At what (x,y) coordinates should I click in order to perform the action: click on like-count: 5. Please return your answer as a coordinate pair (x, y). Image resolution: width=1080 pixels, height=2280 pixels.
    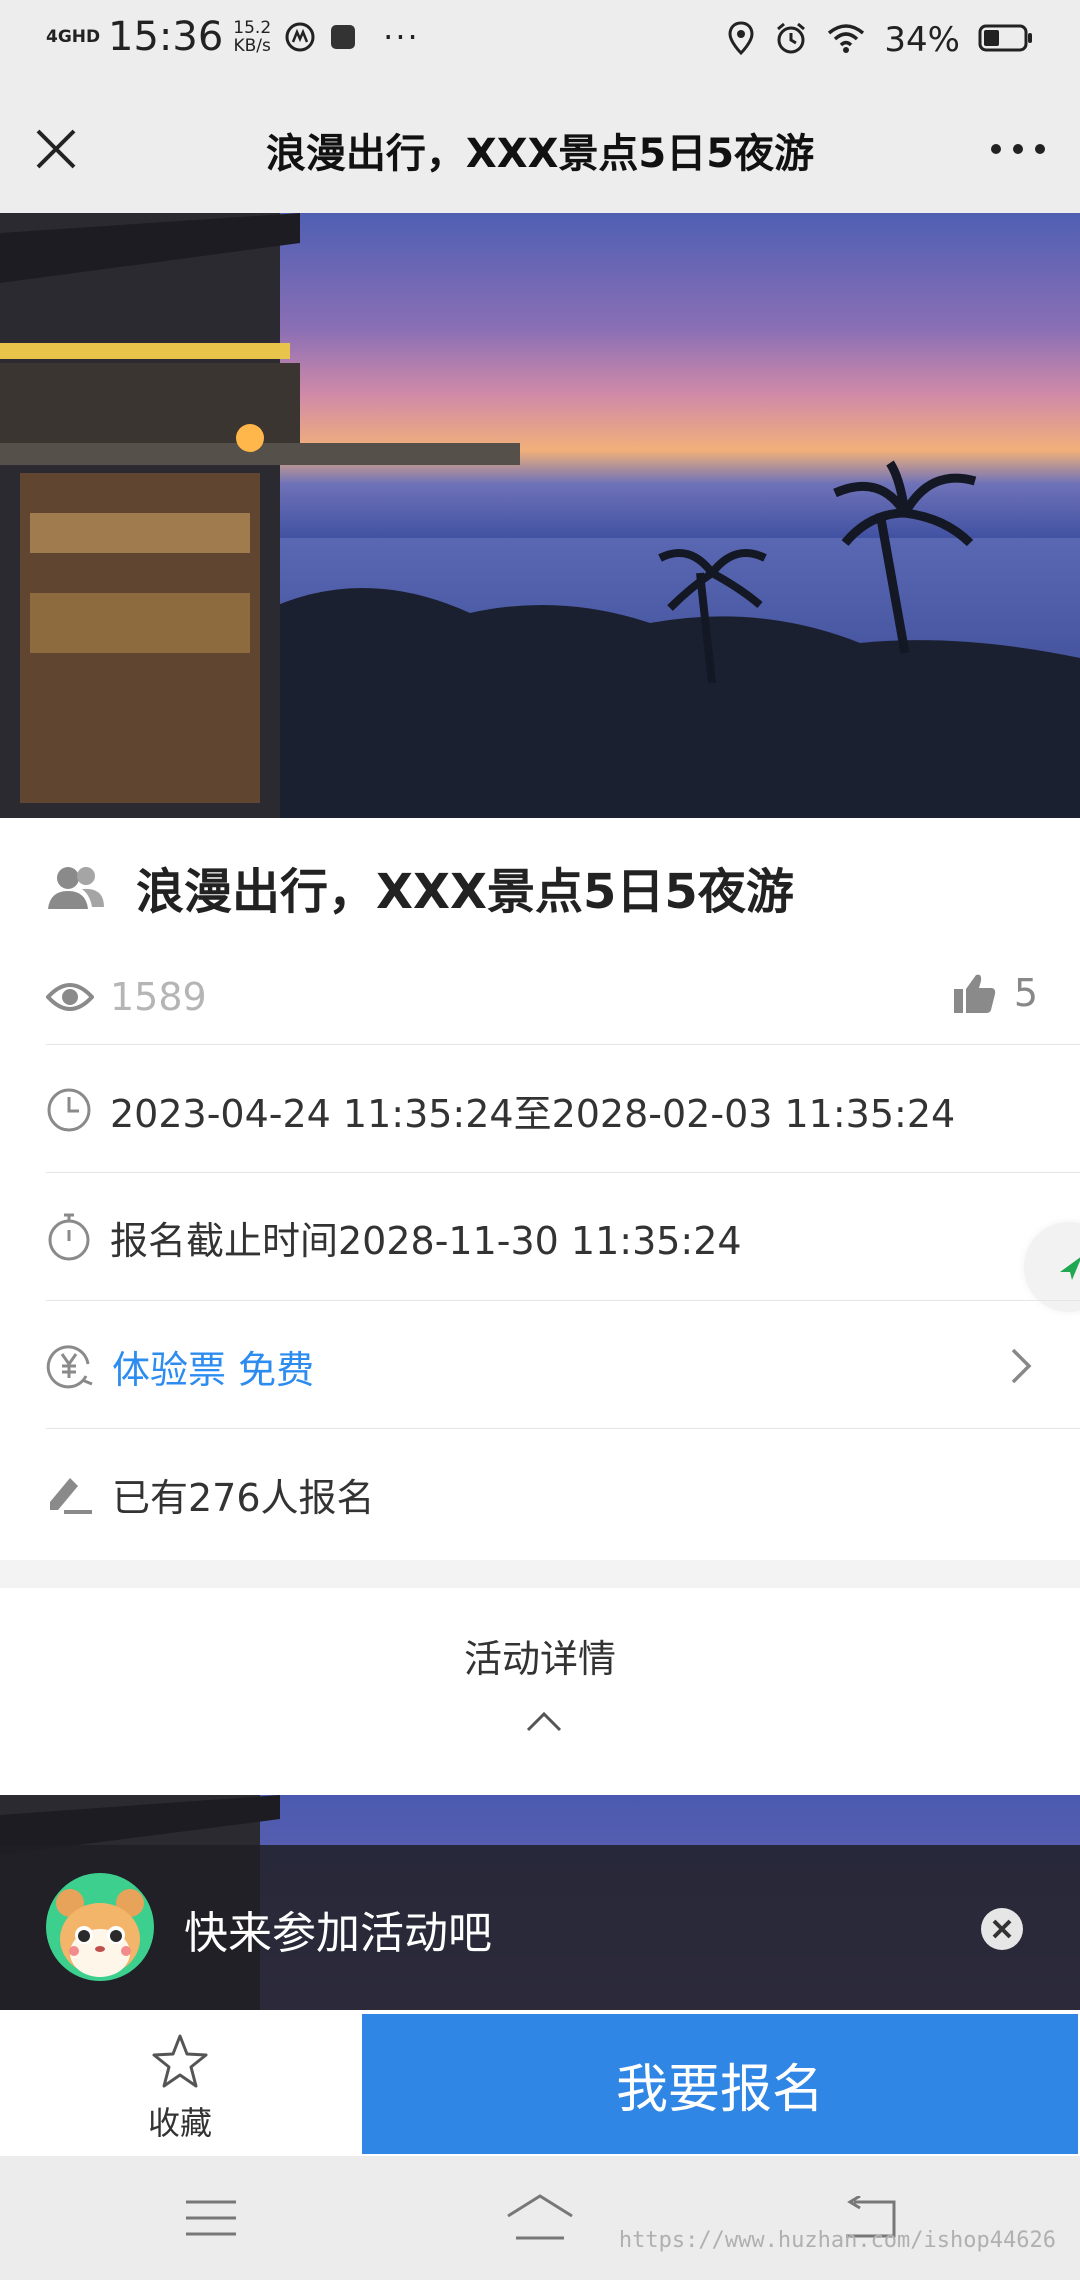
    Looking at the image, I should click on (1025, 993).